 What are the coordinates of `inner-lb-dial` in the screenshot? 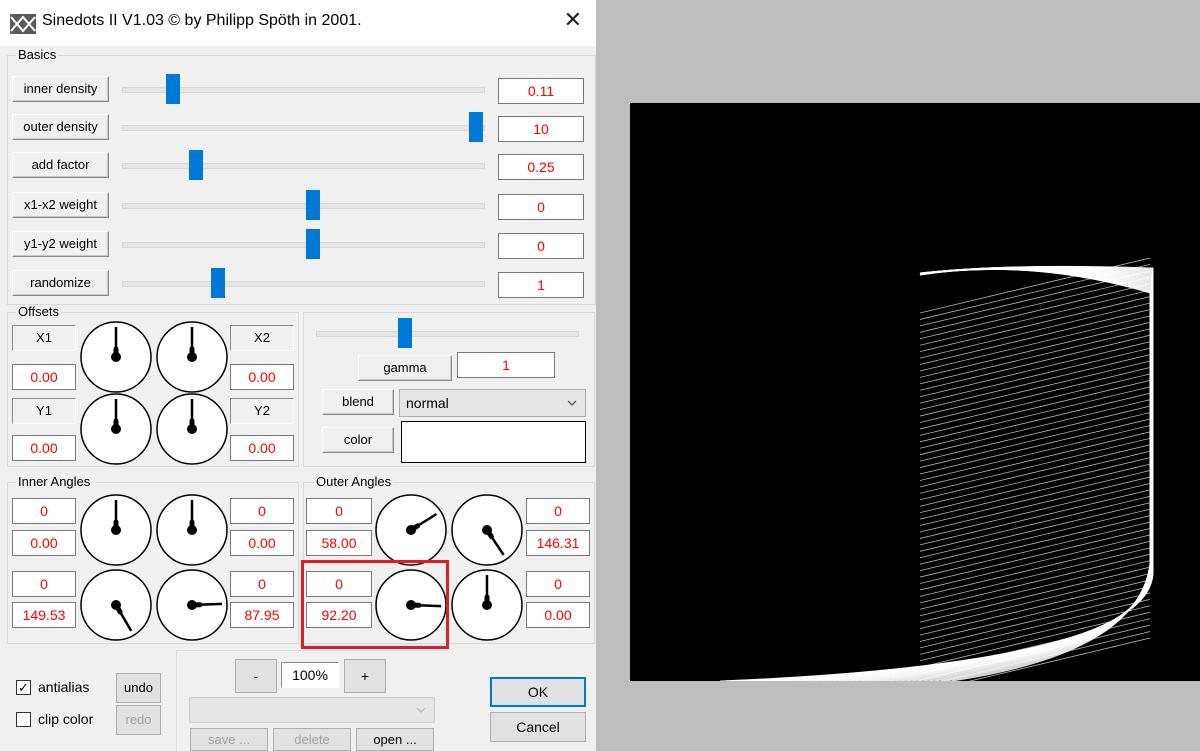 It's located at (116, 605).